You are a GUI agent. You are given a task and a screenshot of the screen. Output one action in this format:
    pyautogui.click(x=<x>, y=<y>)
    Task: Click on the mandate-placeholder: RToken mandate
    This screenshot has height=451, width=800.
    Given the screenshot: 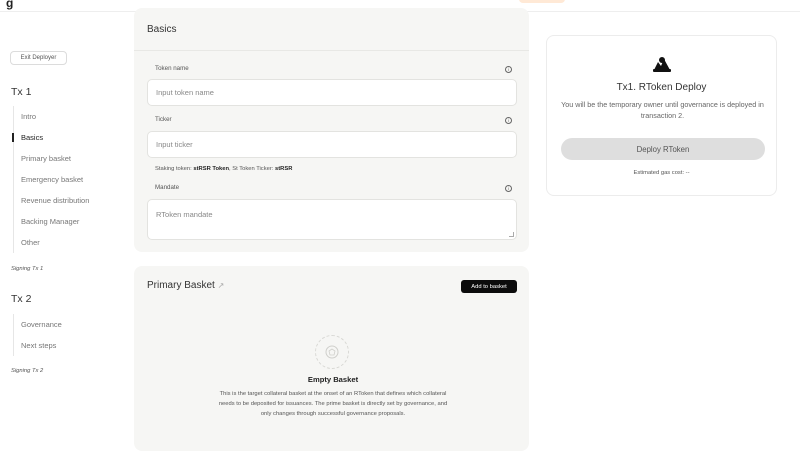 What is the action you would take?
    pyautogui.click(x=184, y=214)
    